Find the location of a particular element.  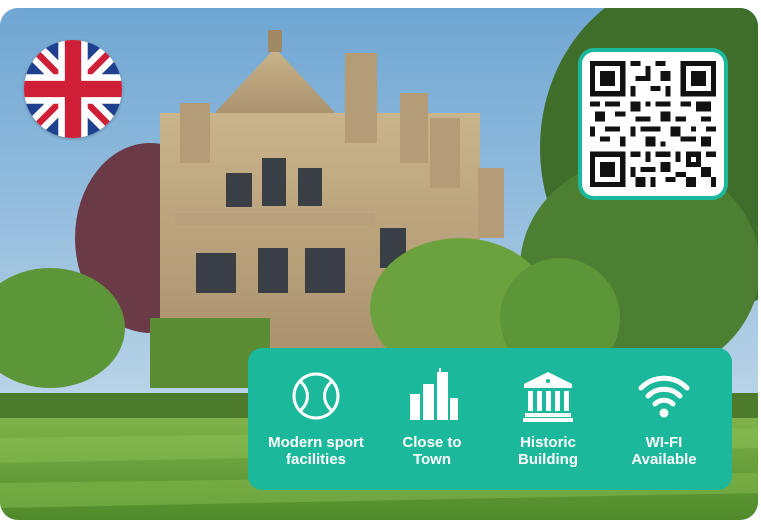

qr-code-frame is located at coordinates (653, 124).